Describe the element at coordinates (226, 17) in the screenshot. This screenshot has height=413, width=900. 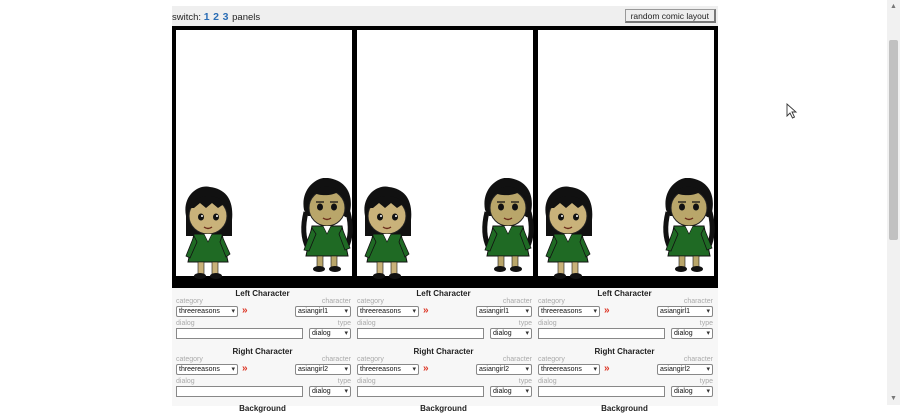
I see `switch-3-panels-link: 3` at that location.